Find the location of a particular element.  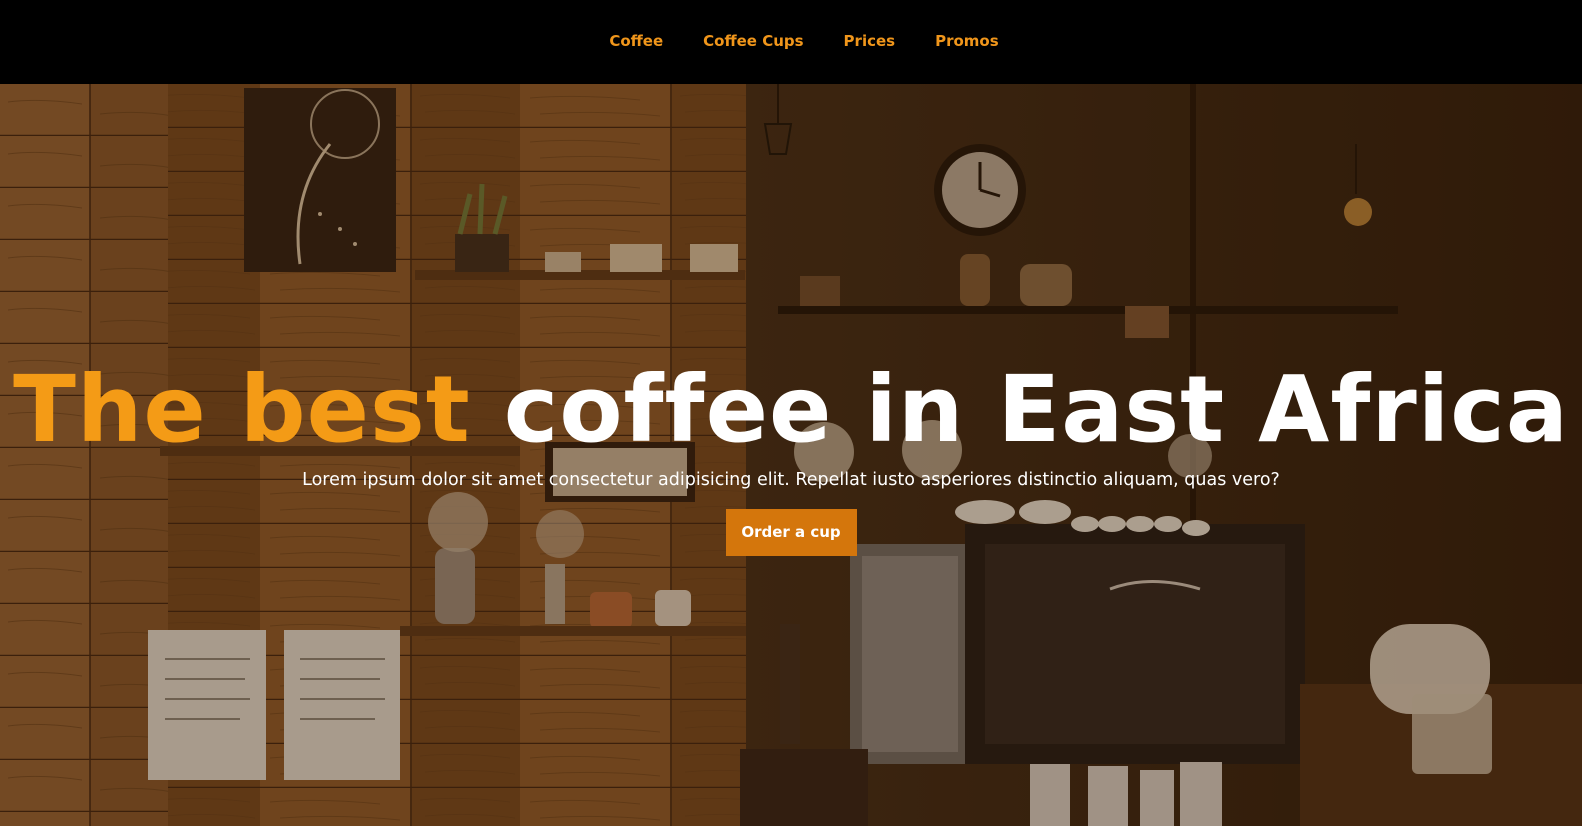

nav-link-coffee-cups: Coffee Cups is located at coordinates (753, 41).